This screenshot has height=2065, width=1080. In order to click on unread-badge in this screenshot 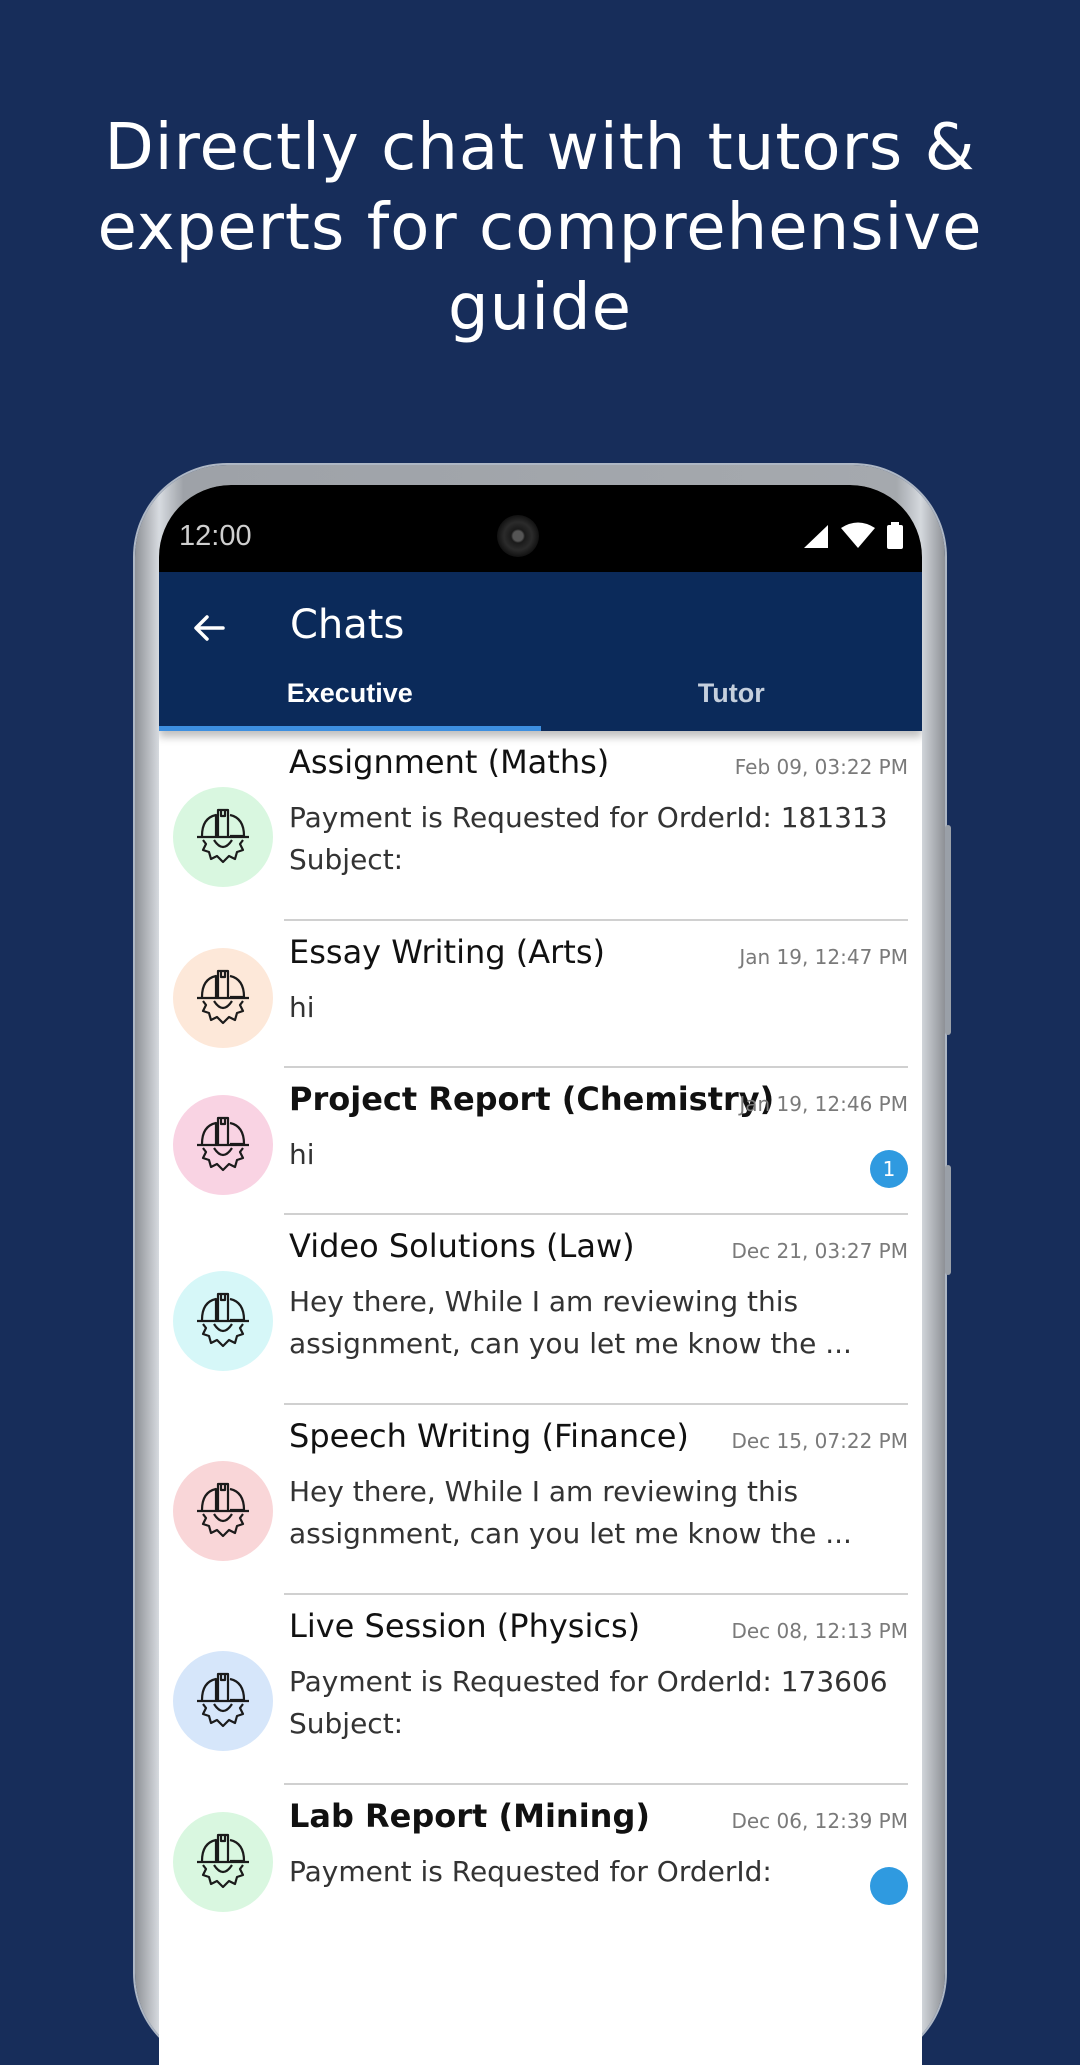, I will do `click(889, 1886)`.